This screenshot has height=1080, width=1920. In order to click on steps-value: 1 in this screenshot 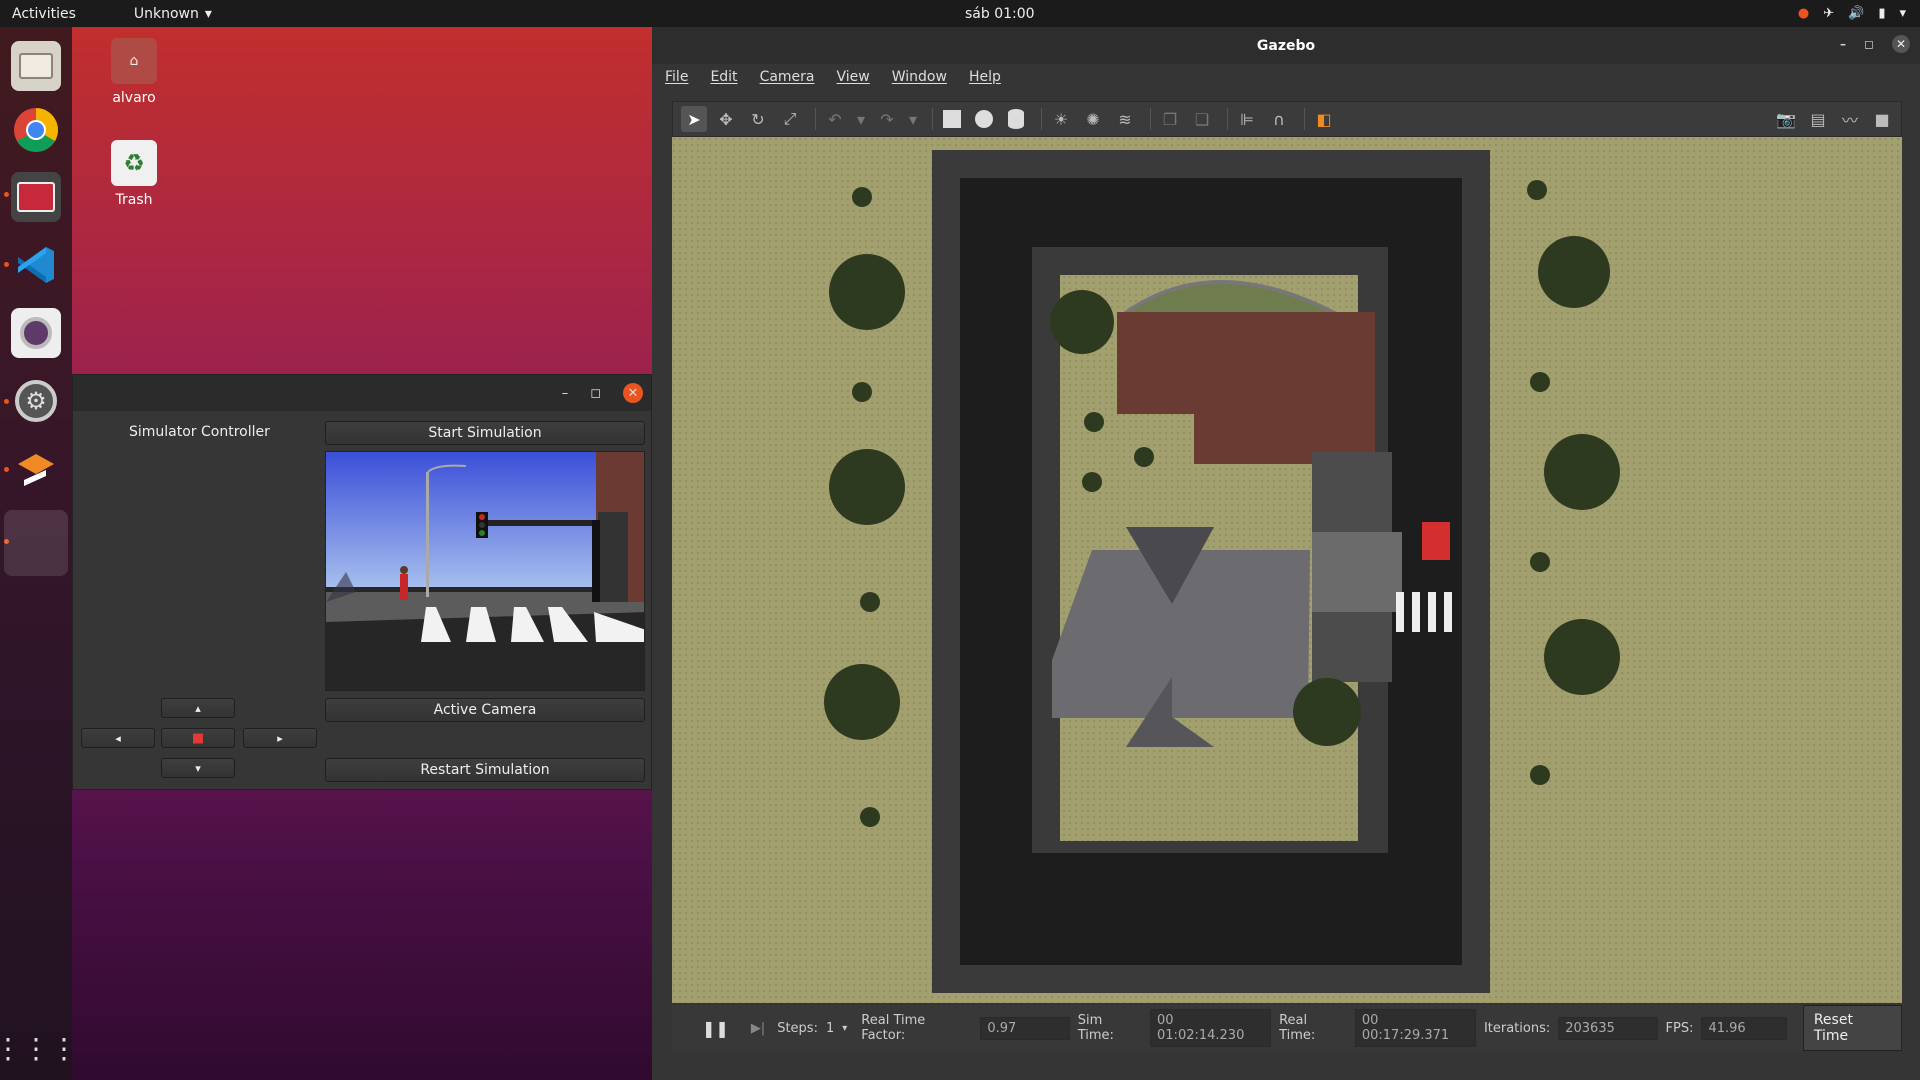, I will do `click(830, 1028)`.